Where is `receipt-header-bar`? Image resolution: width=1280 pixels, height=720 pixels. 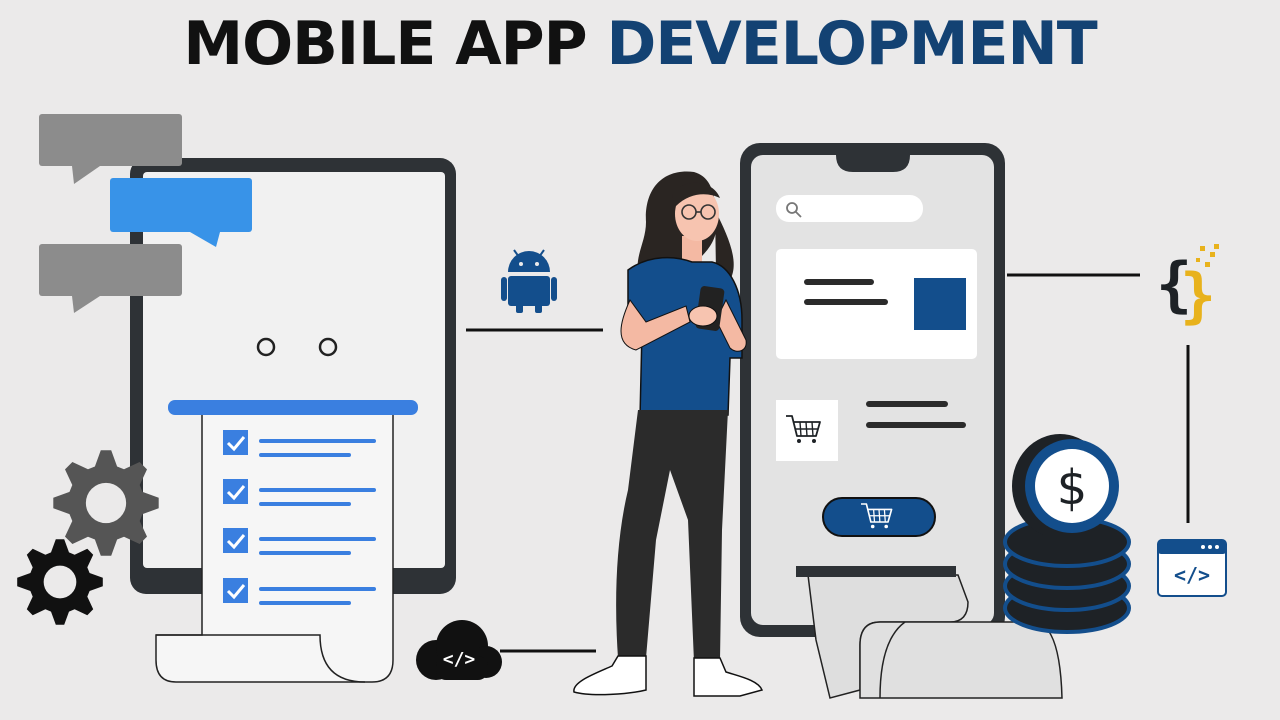
receipt-header-bar is located at coordinates (293, 407).